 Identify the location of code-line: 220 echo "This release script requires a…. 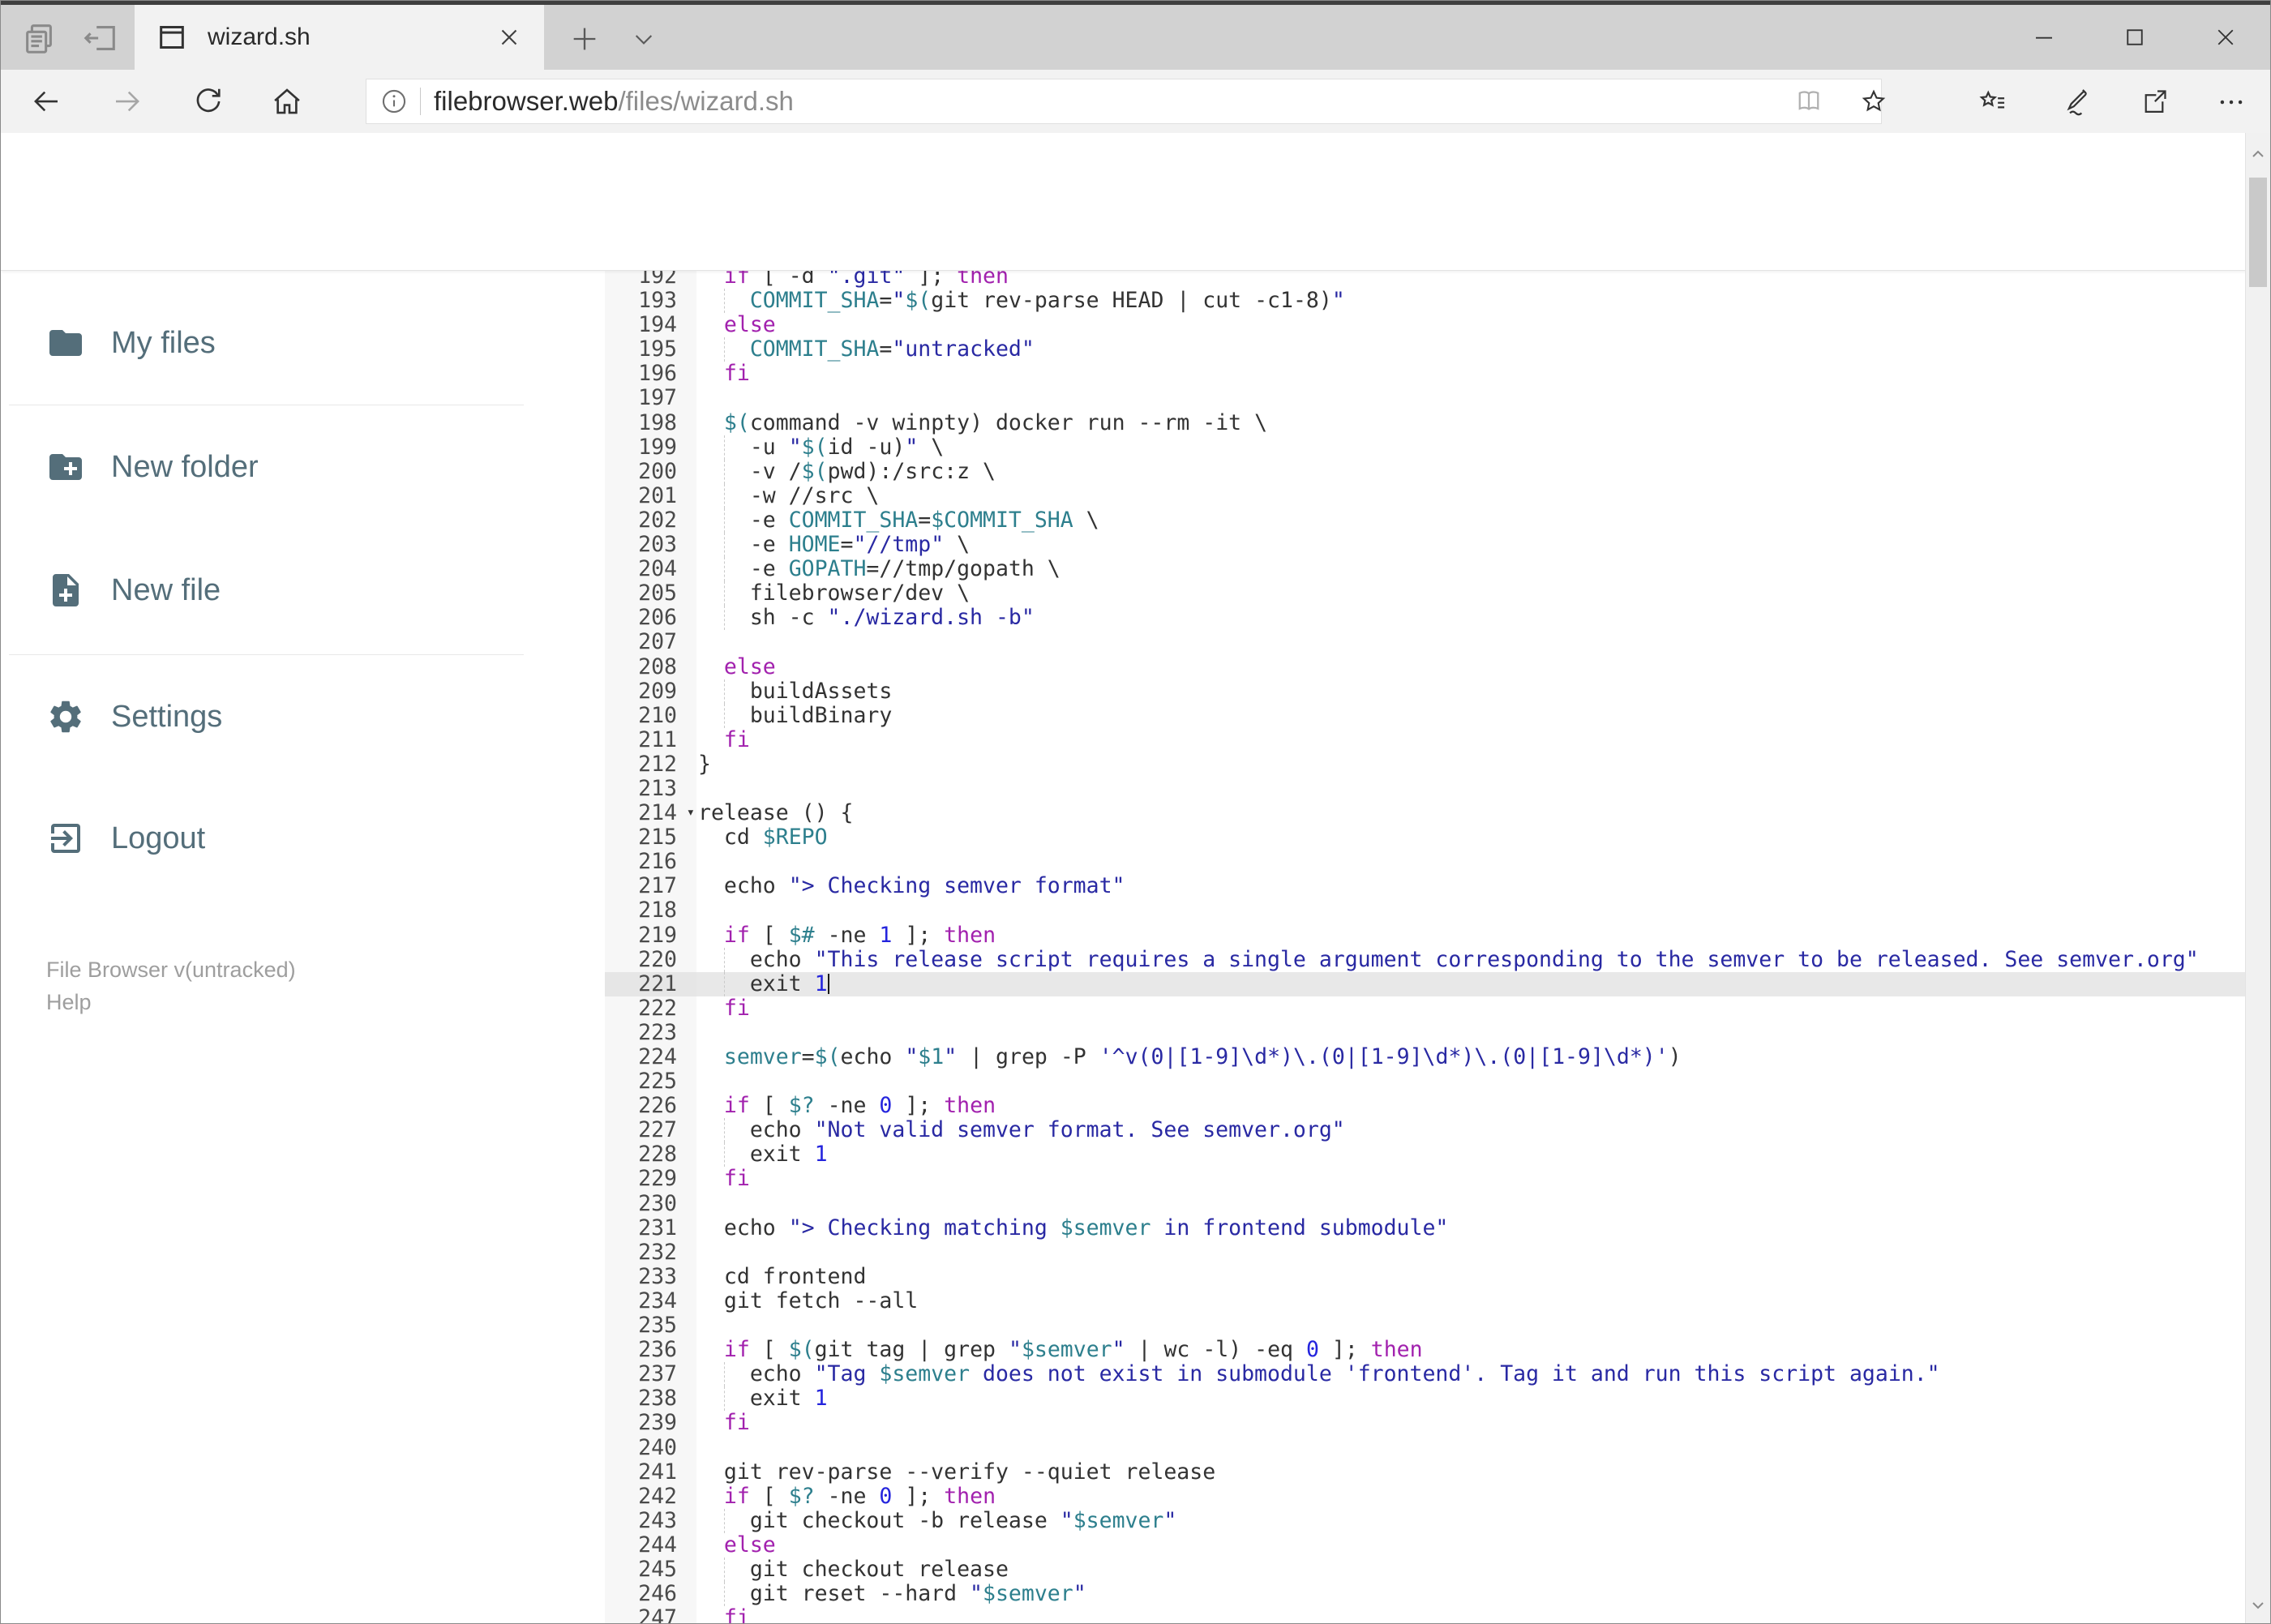
(1425, 960).